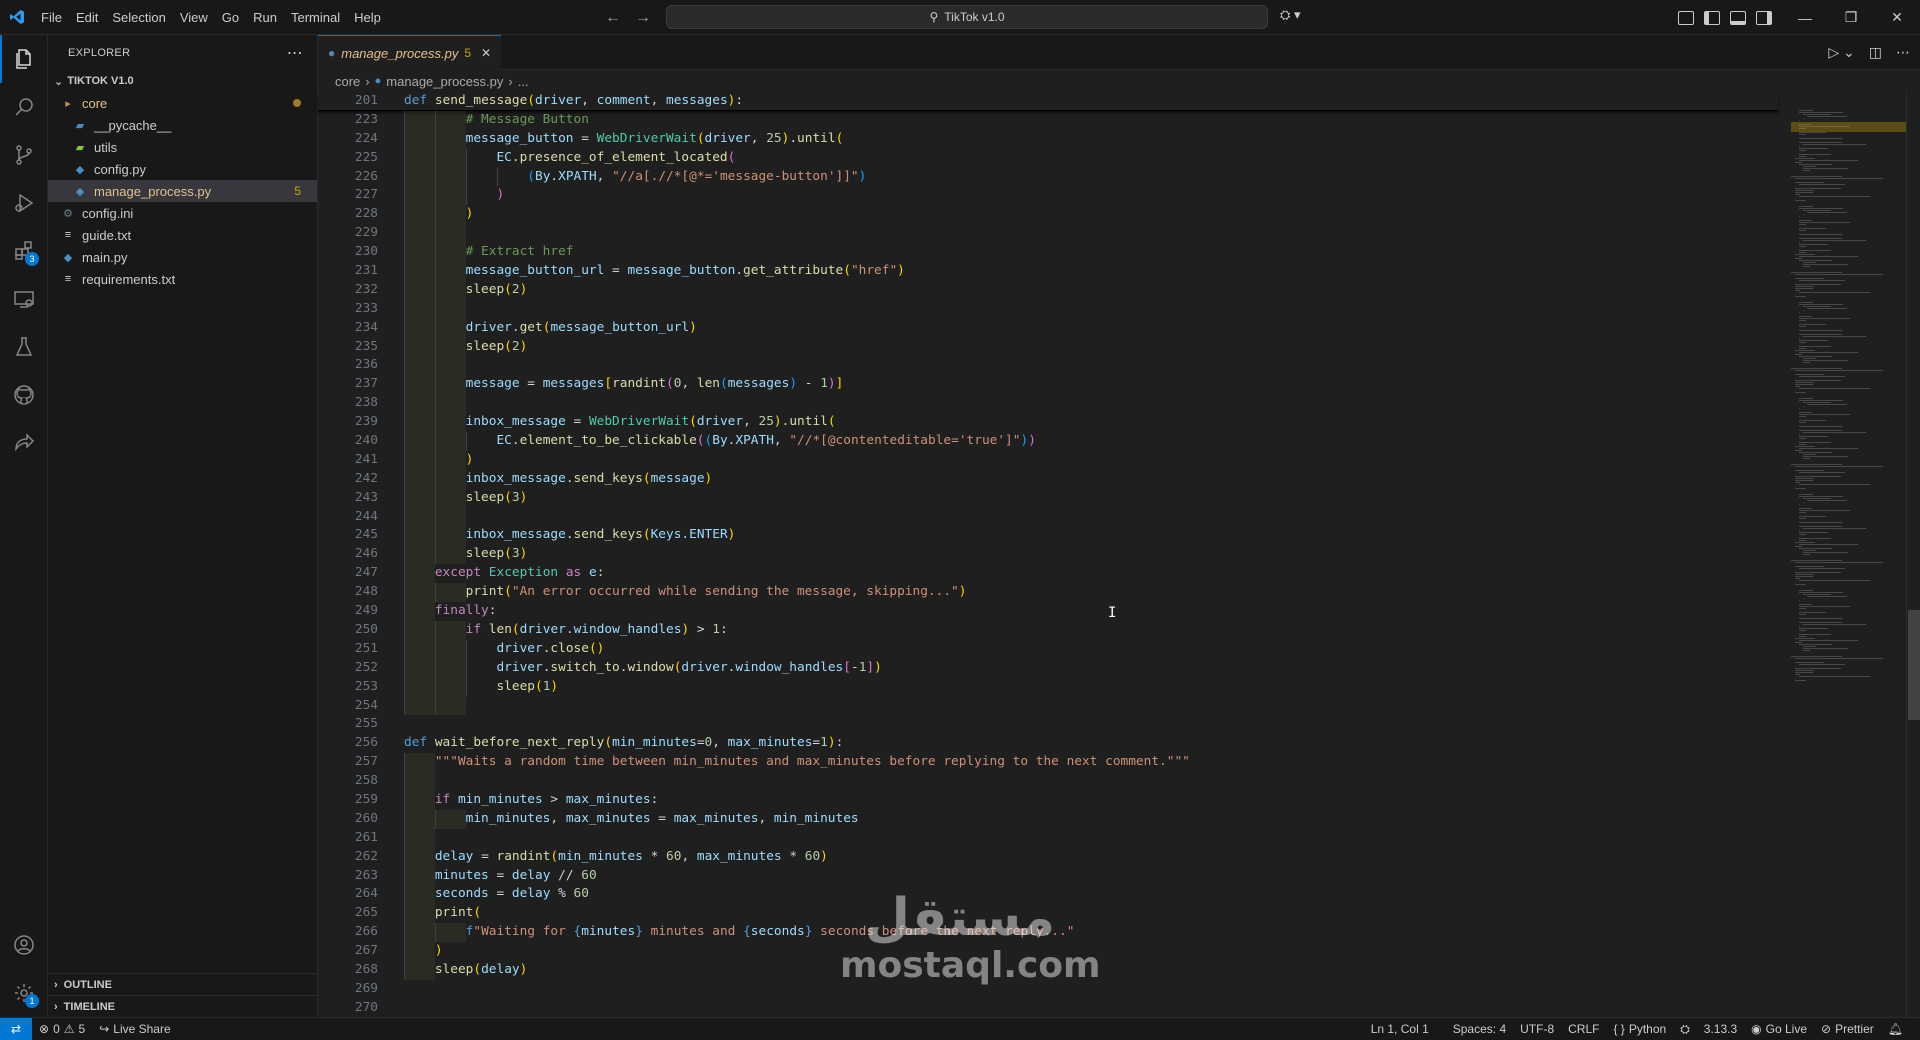 The image size is (1920, 1040). Describe the element at coordinates (1639, 1029) in the screenshot. I see `language-mode: { } Python` at that location.